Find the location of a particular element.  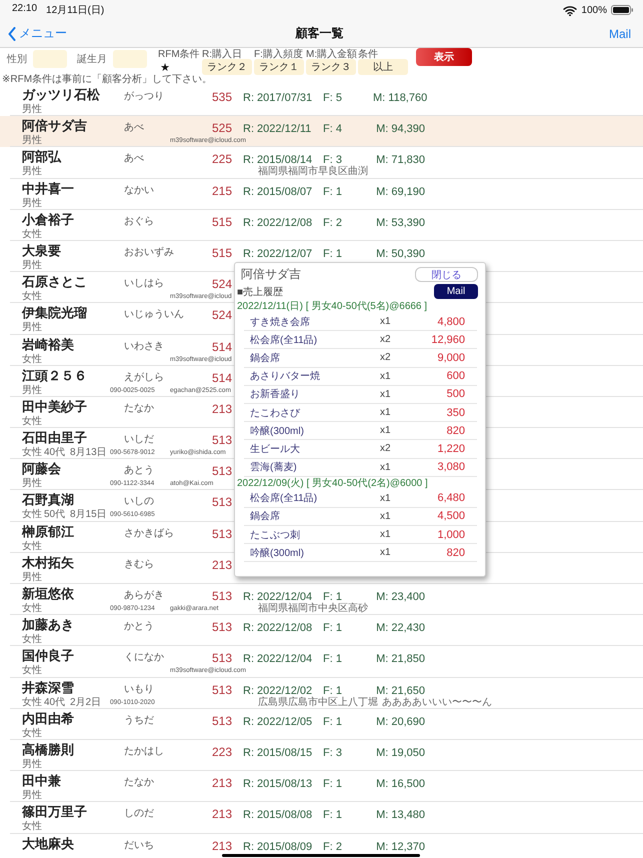

frequency-value: F: 3 is located at coordinates (332, 160).